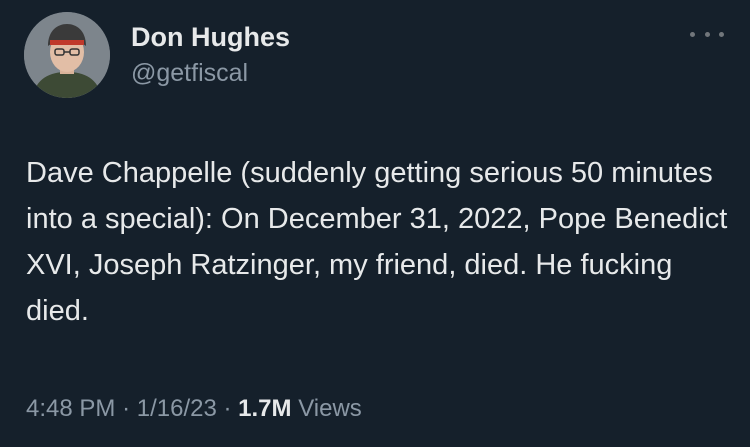 Image resolution: width=750 pixels, height=447 pixels. I want to click on avatar, so click(67, 55).